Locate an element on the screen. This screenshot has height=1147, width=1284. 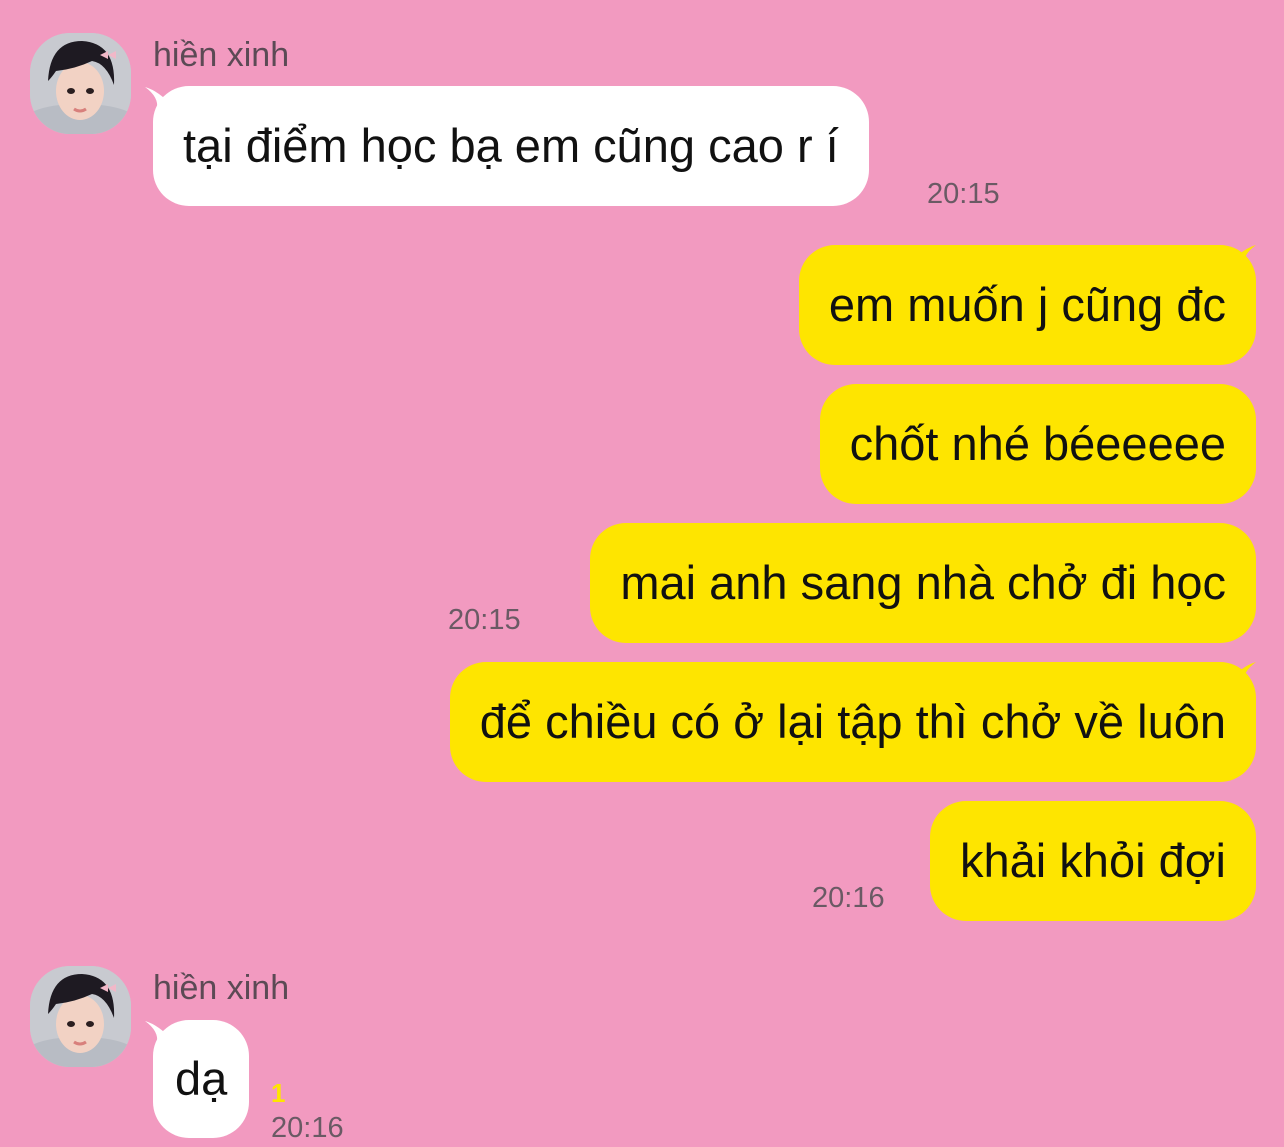
unread-count-badge: 1 is located at coordinates (278, 1093).